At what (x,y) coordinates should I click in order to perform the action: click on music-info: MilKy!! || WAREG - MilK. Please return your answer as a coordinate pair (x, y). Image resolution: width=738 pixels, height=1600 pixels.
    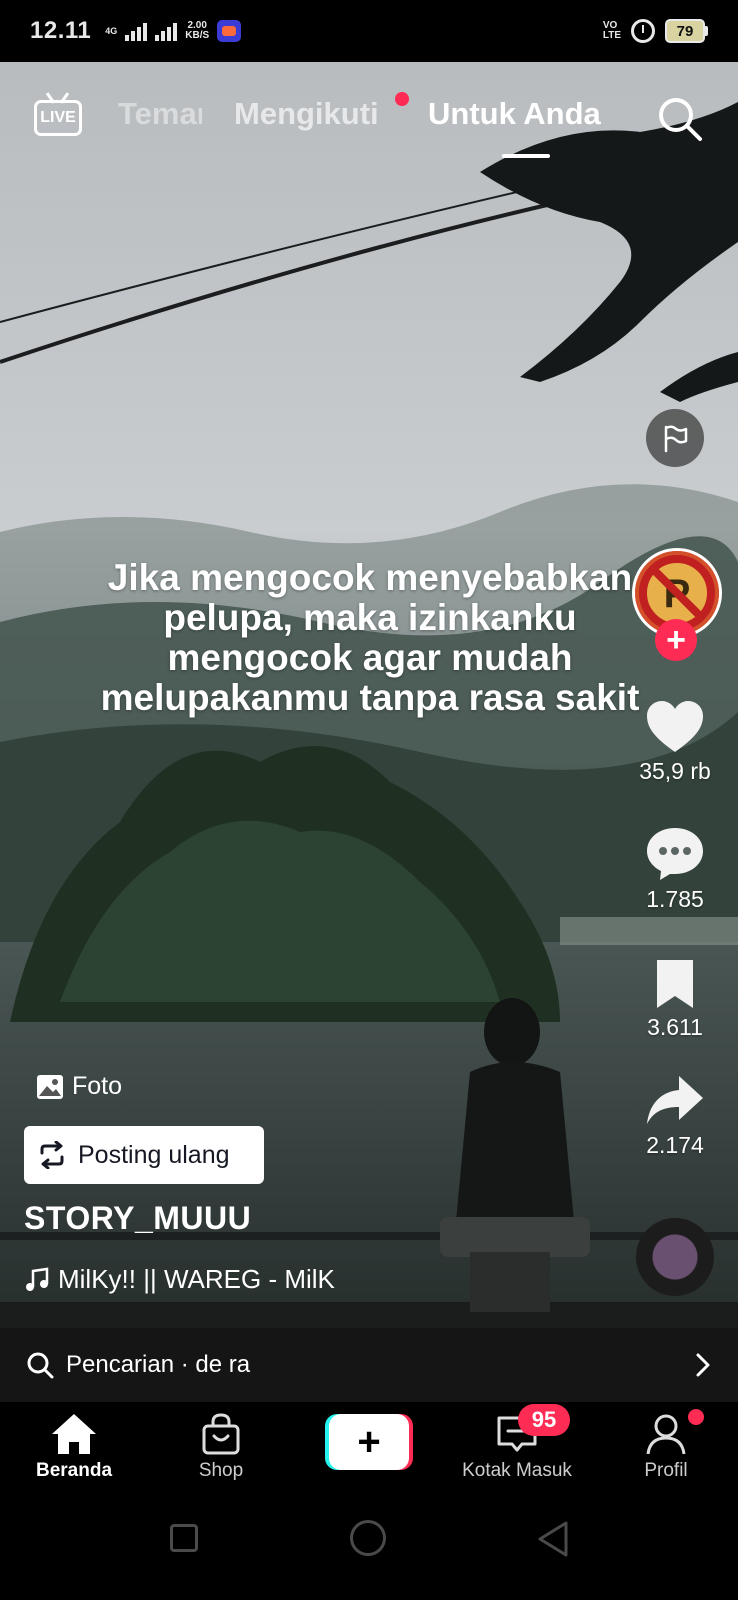
    Looking at the image, I should click on (179, 1279).